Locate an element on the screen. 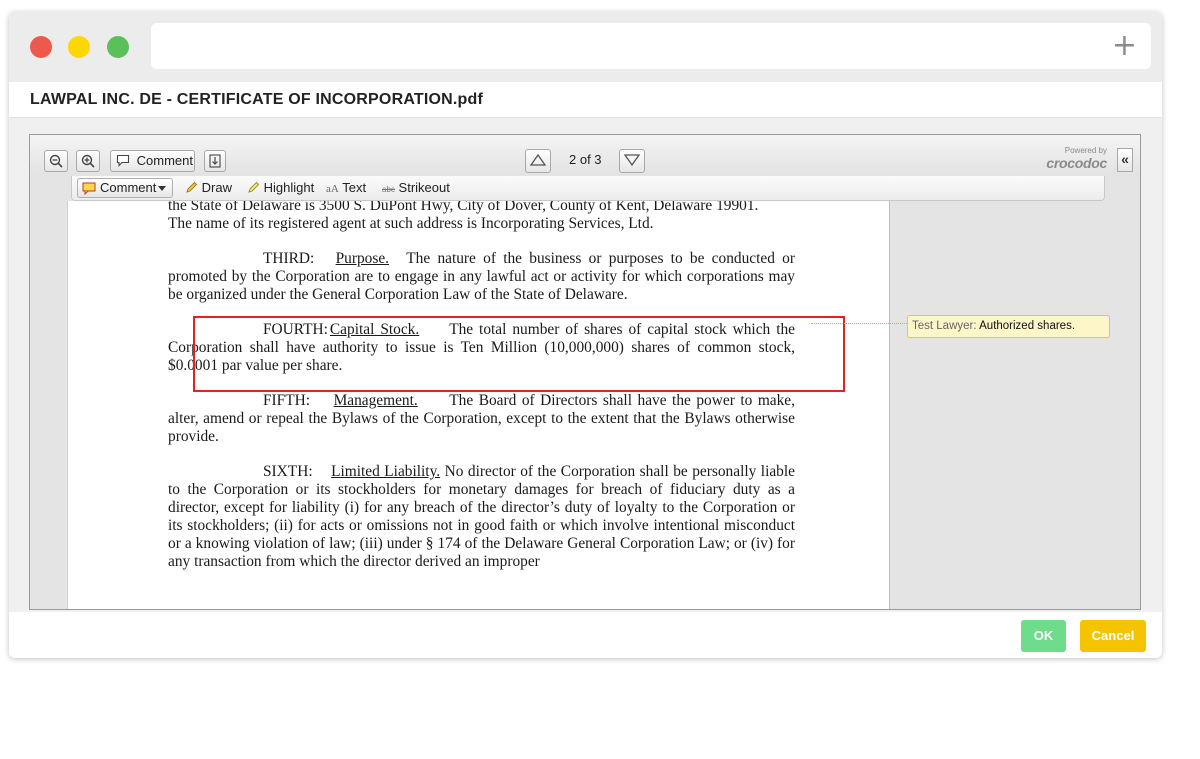  sixth-title: Limited Liability. is located at coordinates (386, 471).